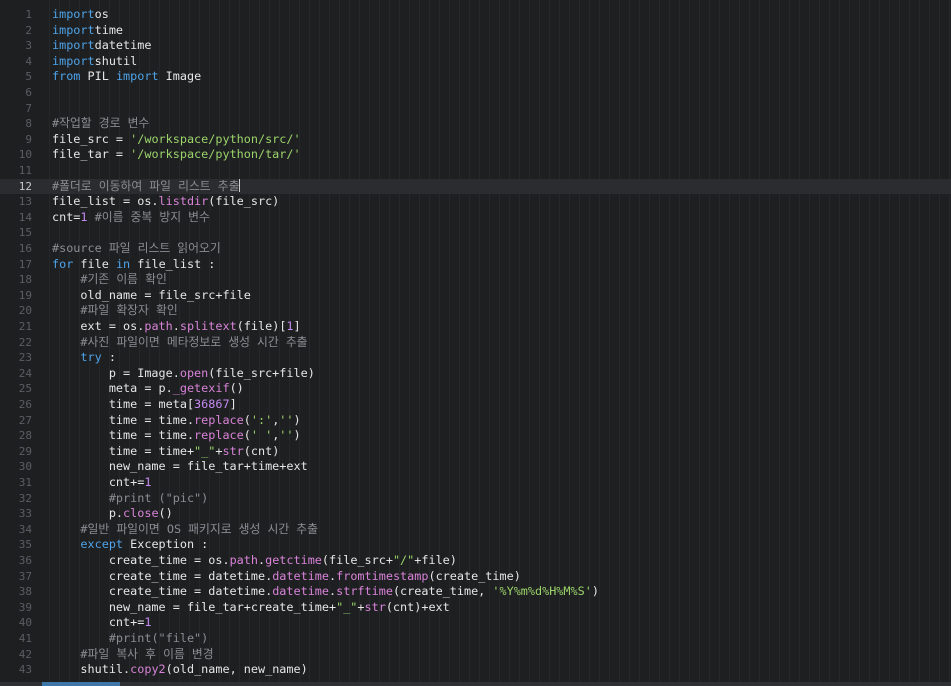 The image size is (951, 686). I want to click on code-token: (file_src+, so click(357, 560).